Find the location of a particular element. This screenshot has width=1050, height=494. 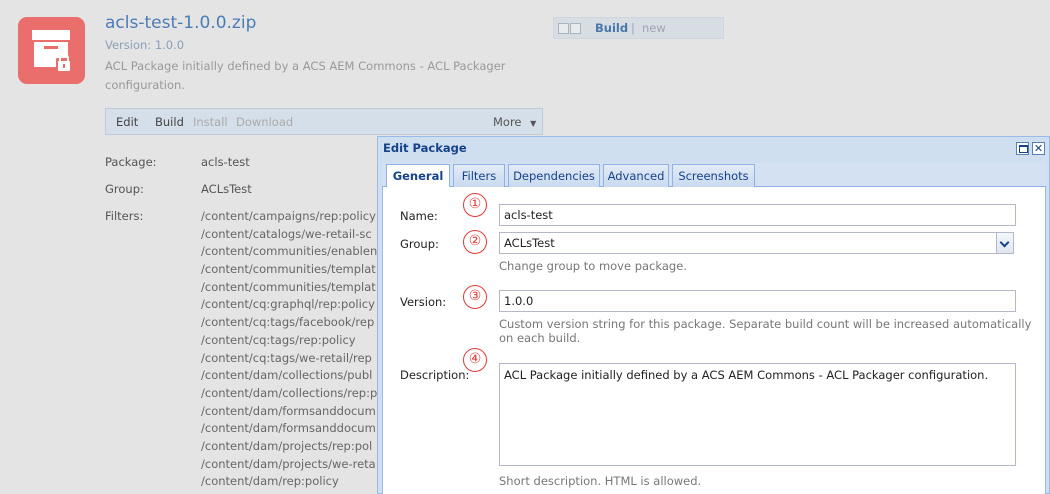

more-button: More ▼ is located at coordinates (514, 122).